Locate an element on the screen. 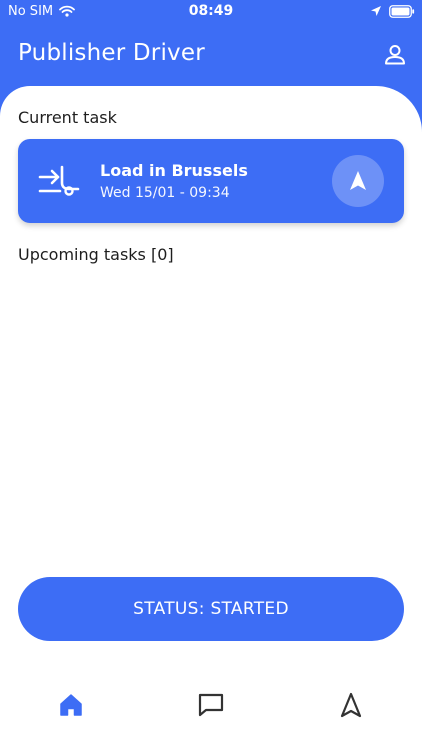  home-icon is located at coordinates (71, 705).